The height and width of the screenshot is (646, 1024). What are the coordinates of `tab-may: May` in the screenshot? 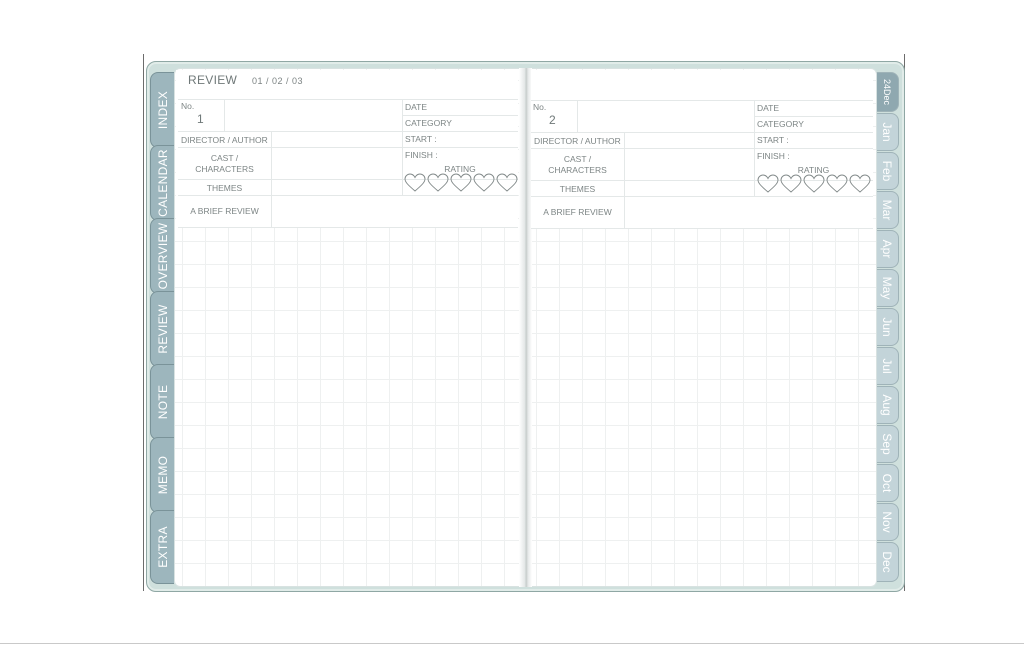 It's located at (887, 288).